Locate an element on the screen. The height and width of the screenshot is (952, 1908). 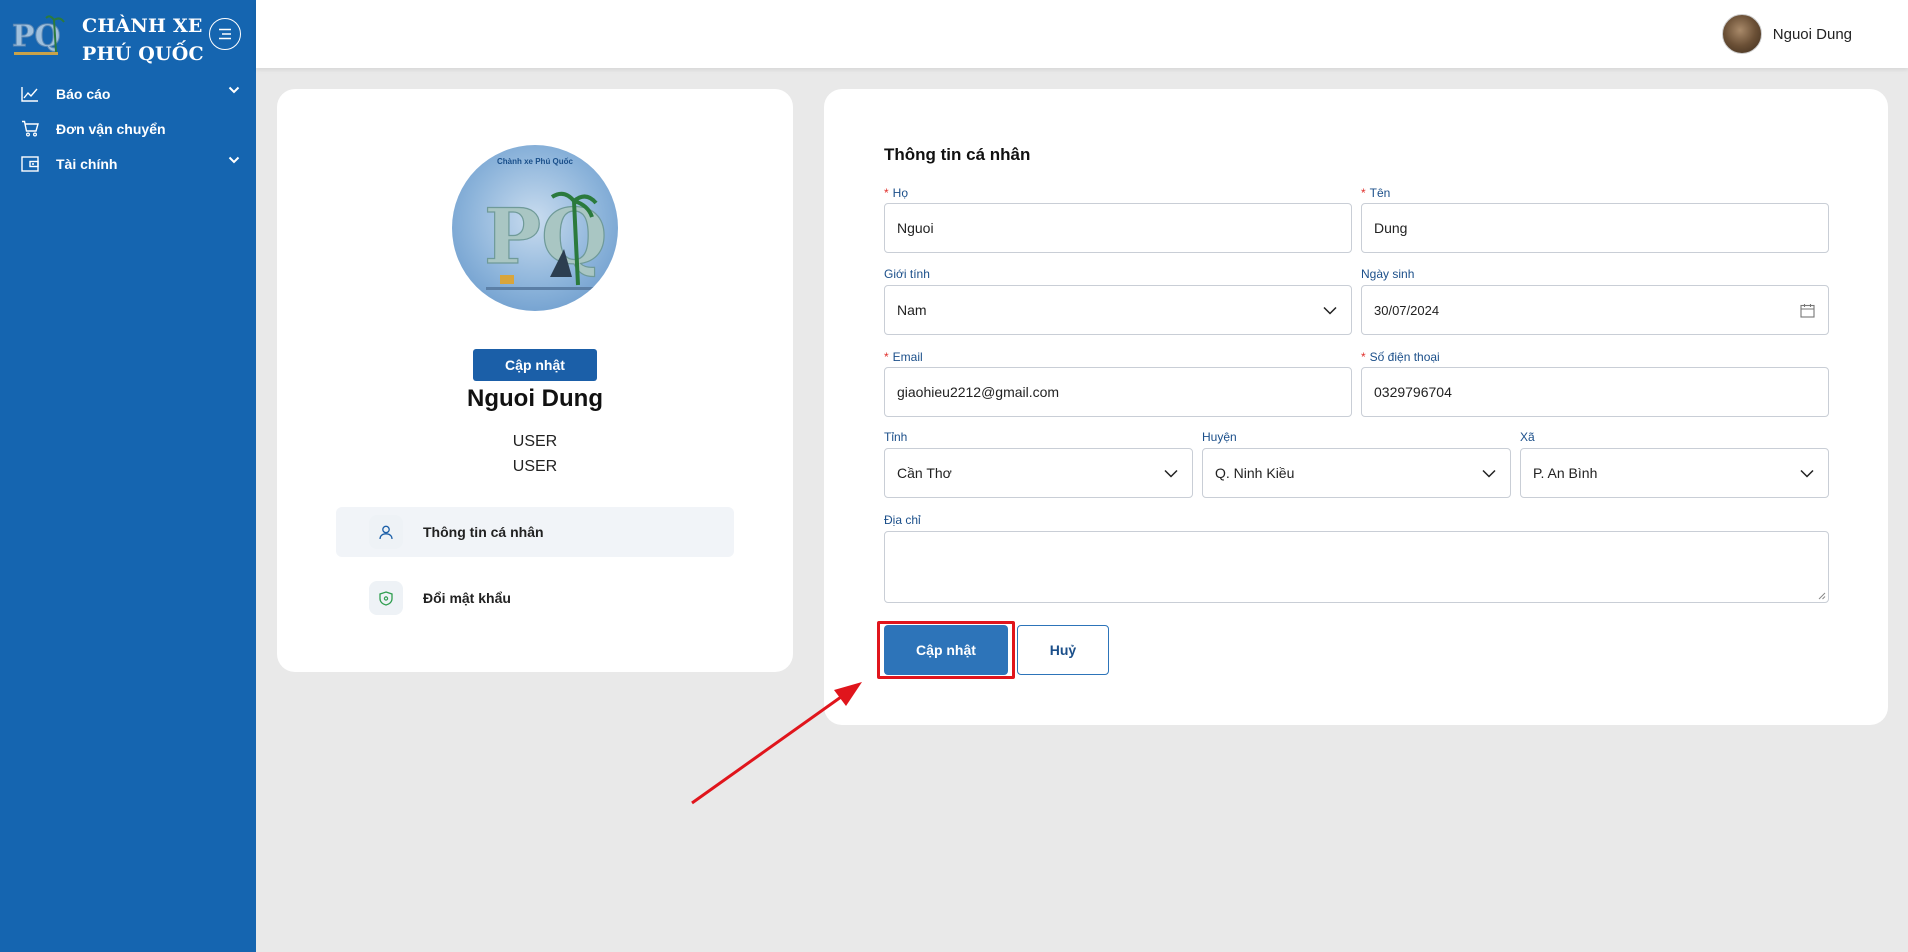
sidebar-item-bao-cao: Báo cáo is located at coordinates (128, 93).